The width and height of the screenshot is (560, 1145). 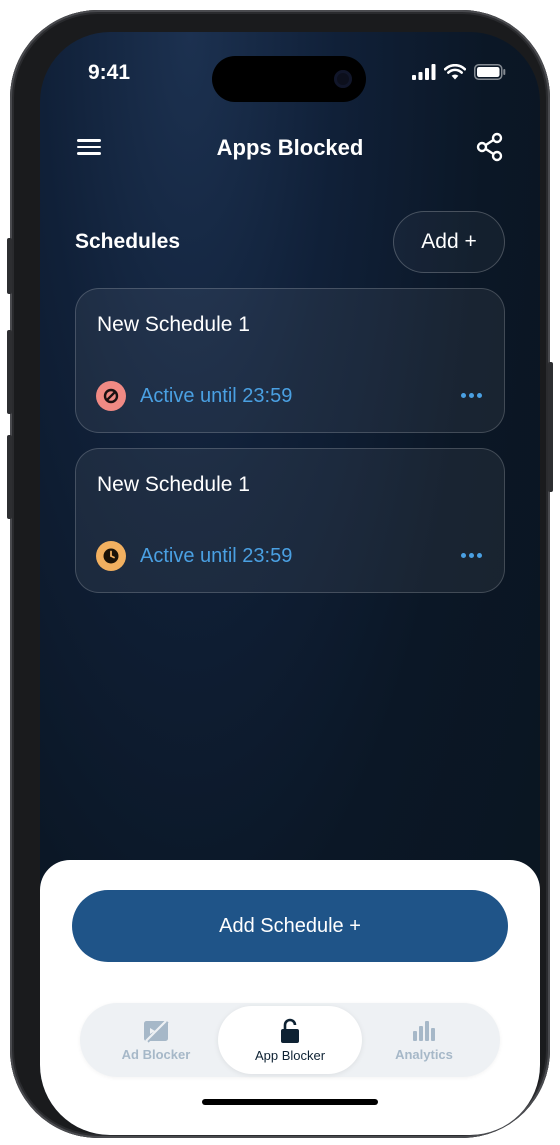 I want to click on tab-label: Analytics, so click(x=424, y=1054).